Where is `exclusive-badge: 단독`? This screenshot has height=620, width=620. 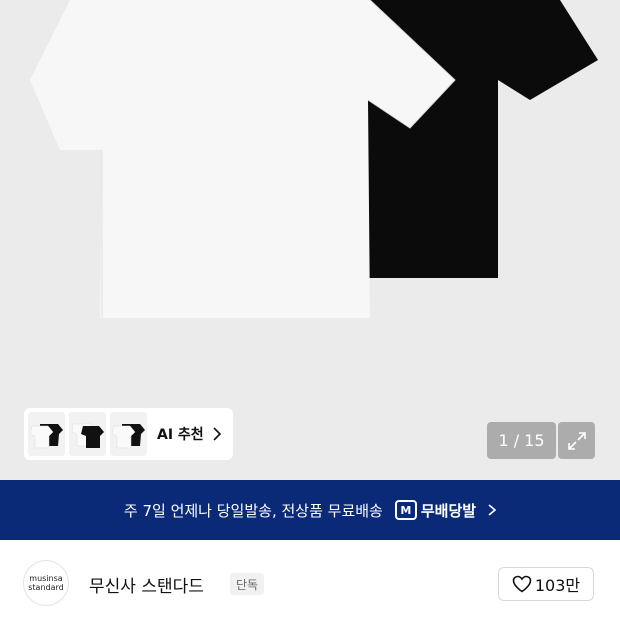 exclusive-badge: 단독 is located at coordinates (247, 584).